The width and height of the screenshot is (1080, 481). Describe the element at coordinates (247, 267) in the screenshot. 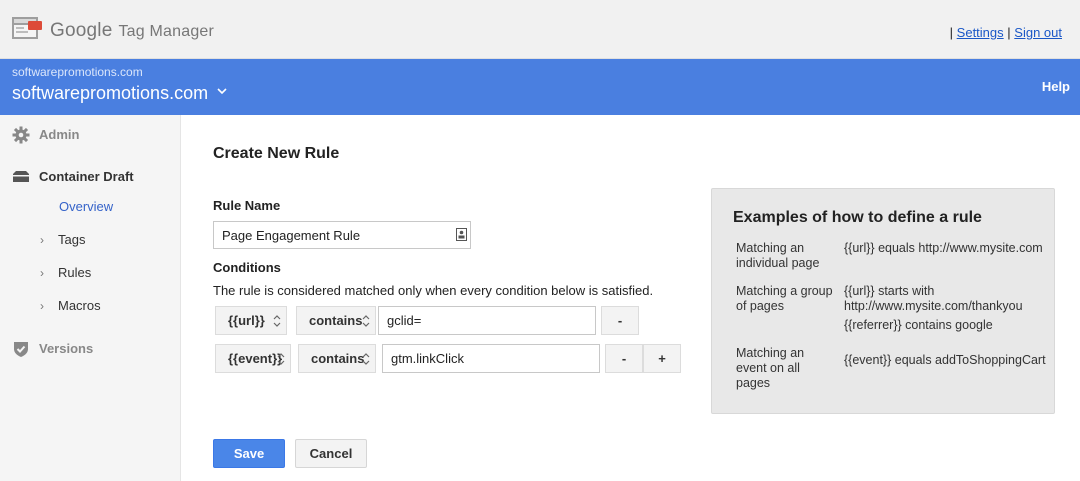

I see `conditions-label: Conditions` at that location.